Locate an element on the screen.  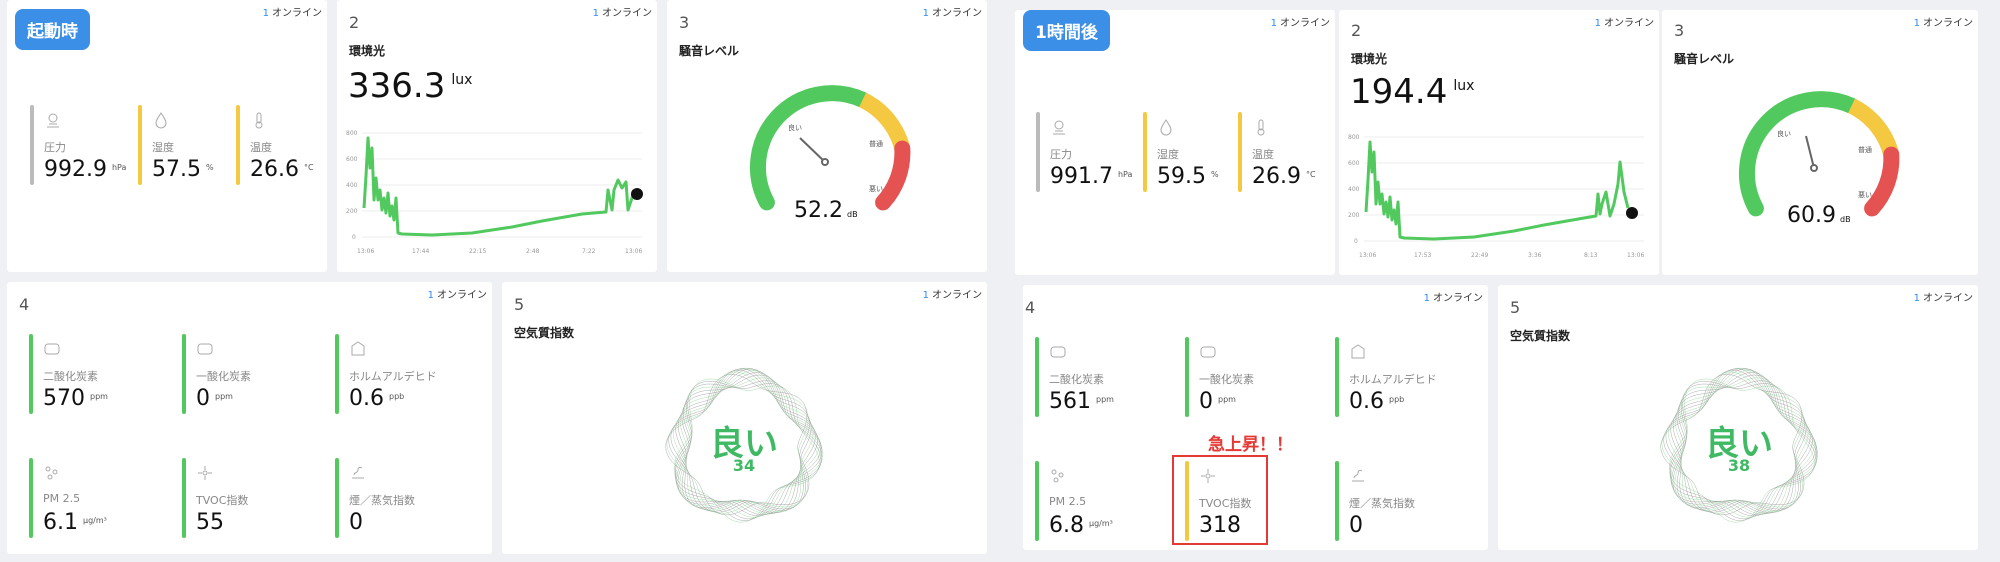
noise-value: 60.9 dB is located at coordinates (1819, 215).